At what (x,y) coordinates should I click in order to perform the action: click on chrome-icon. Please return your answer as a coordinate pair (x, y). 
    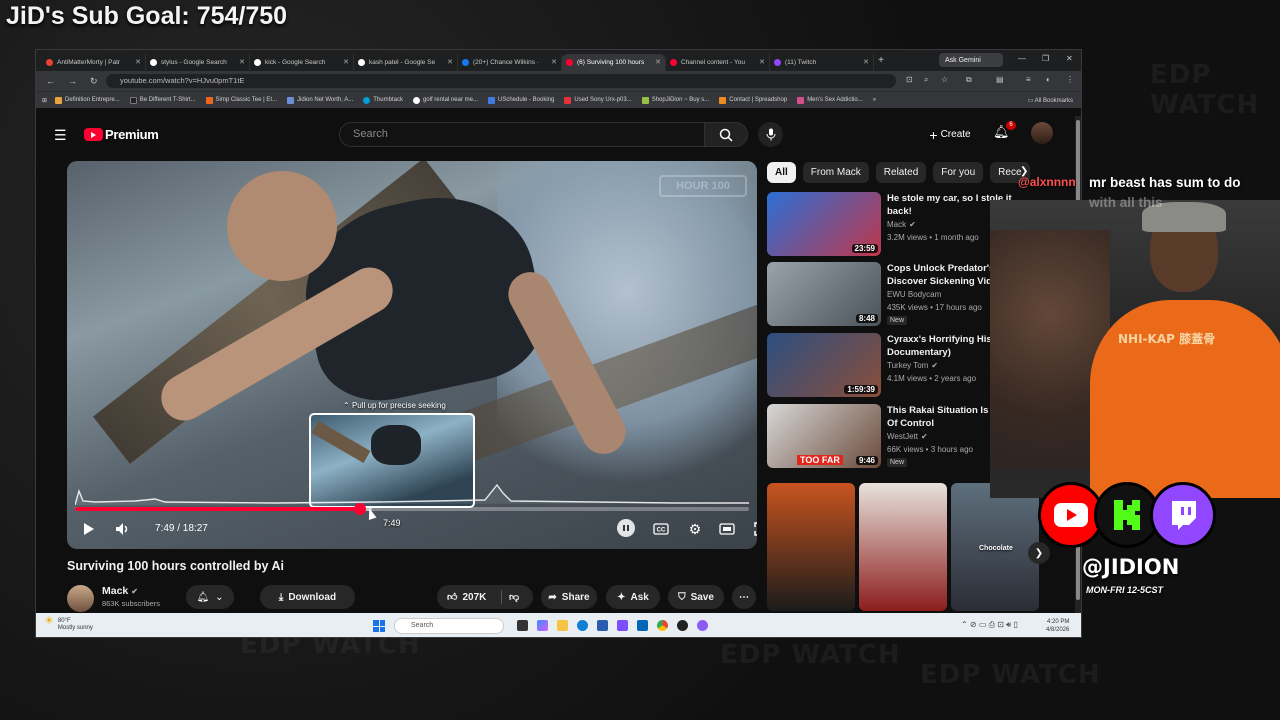
    Looking at the image, I should click on (662, 625).